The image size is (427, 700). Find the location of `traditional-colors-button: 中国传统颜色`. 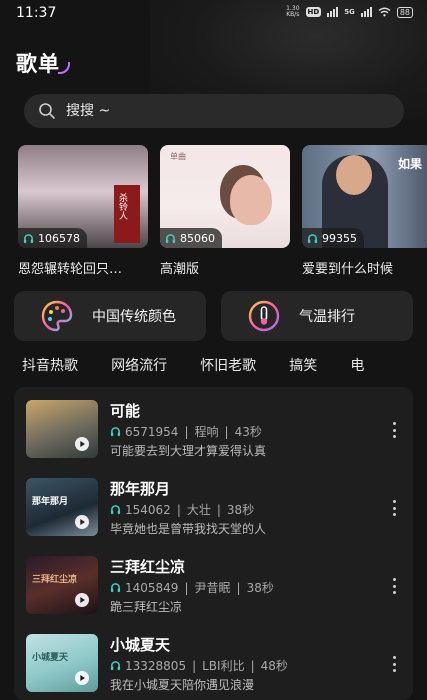

traditional-colors-button: 中国传统颜色 is located at coordinates (110, 316).